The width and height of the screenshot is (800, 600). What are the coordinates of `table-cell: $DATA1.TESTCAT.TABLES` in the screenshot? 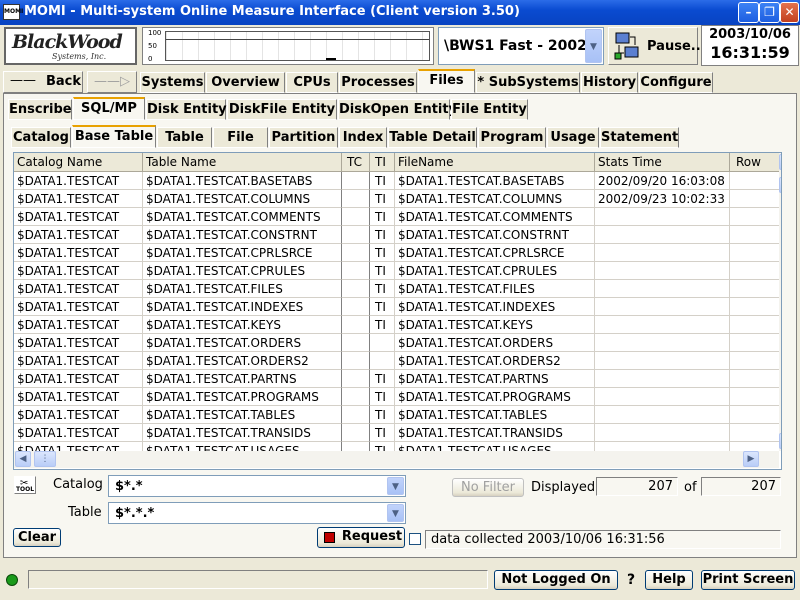 It's located at (495, 415).